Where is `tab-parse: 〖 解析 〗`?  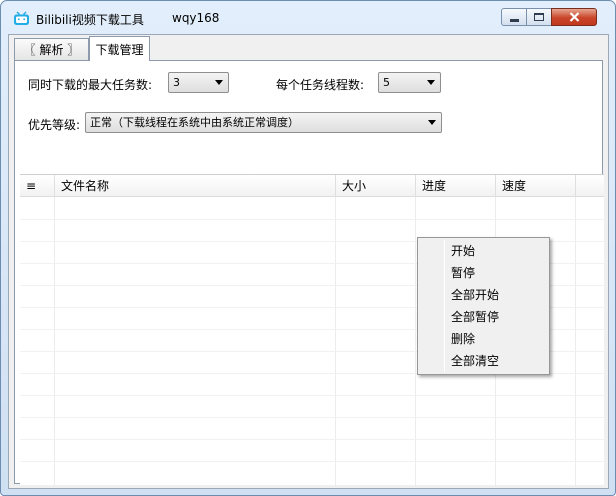
tab-parse: 〖 解析 〗 is located at coordinates (51, 49).